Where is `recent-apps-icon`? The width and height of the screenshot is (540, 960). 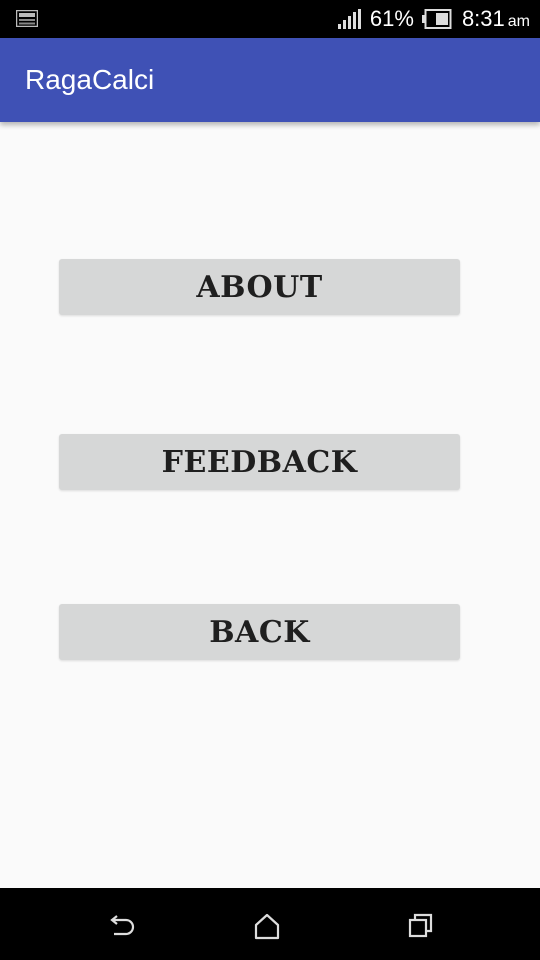
recent-apps-icon is located at coordinates (420, 925).